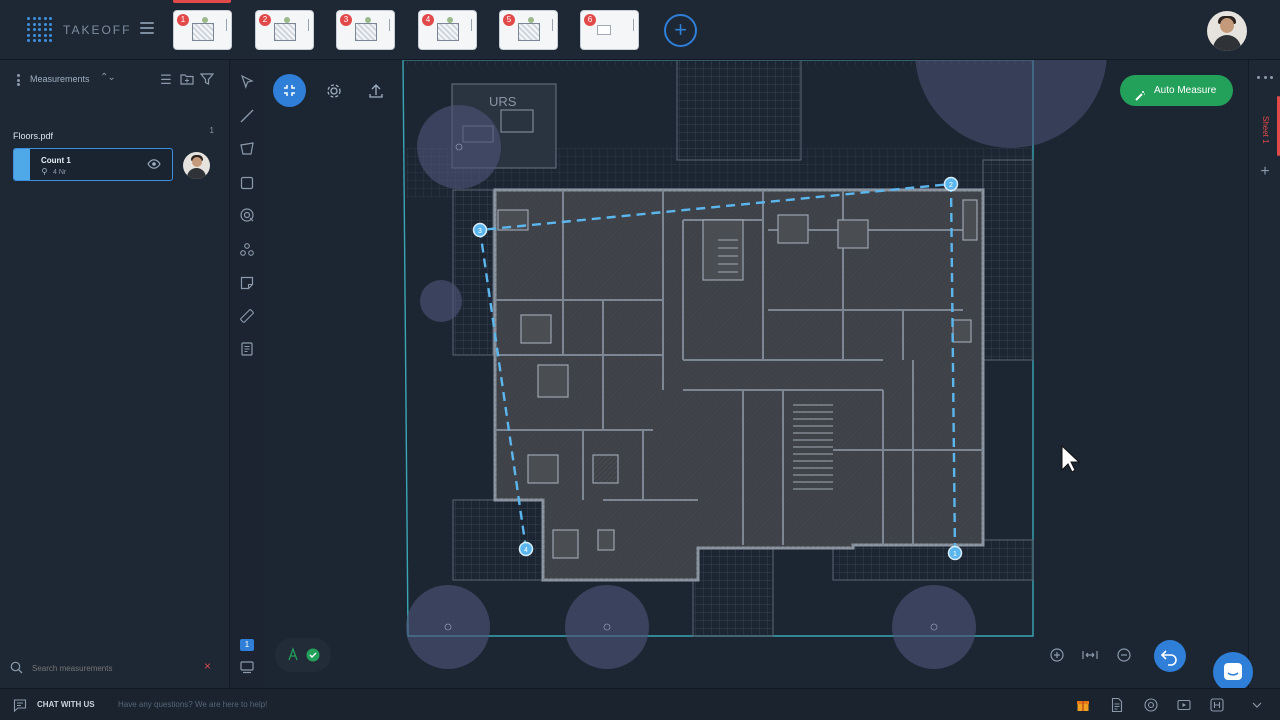 The height and width of the screenshot is (720, 1280). What do you see at coordinates (1233, 672) in the screenshot?
I see `chat-launcher-button` at bounding box center [1233, 672].